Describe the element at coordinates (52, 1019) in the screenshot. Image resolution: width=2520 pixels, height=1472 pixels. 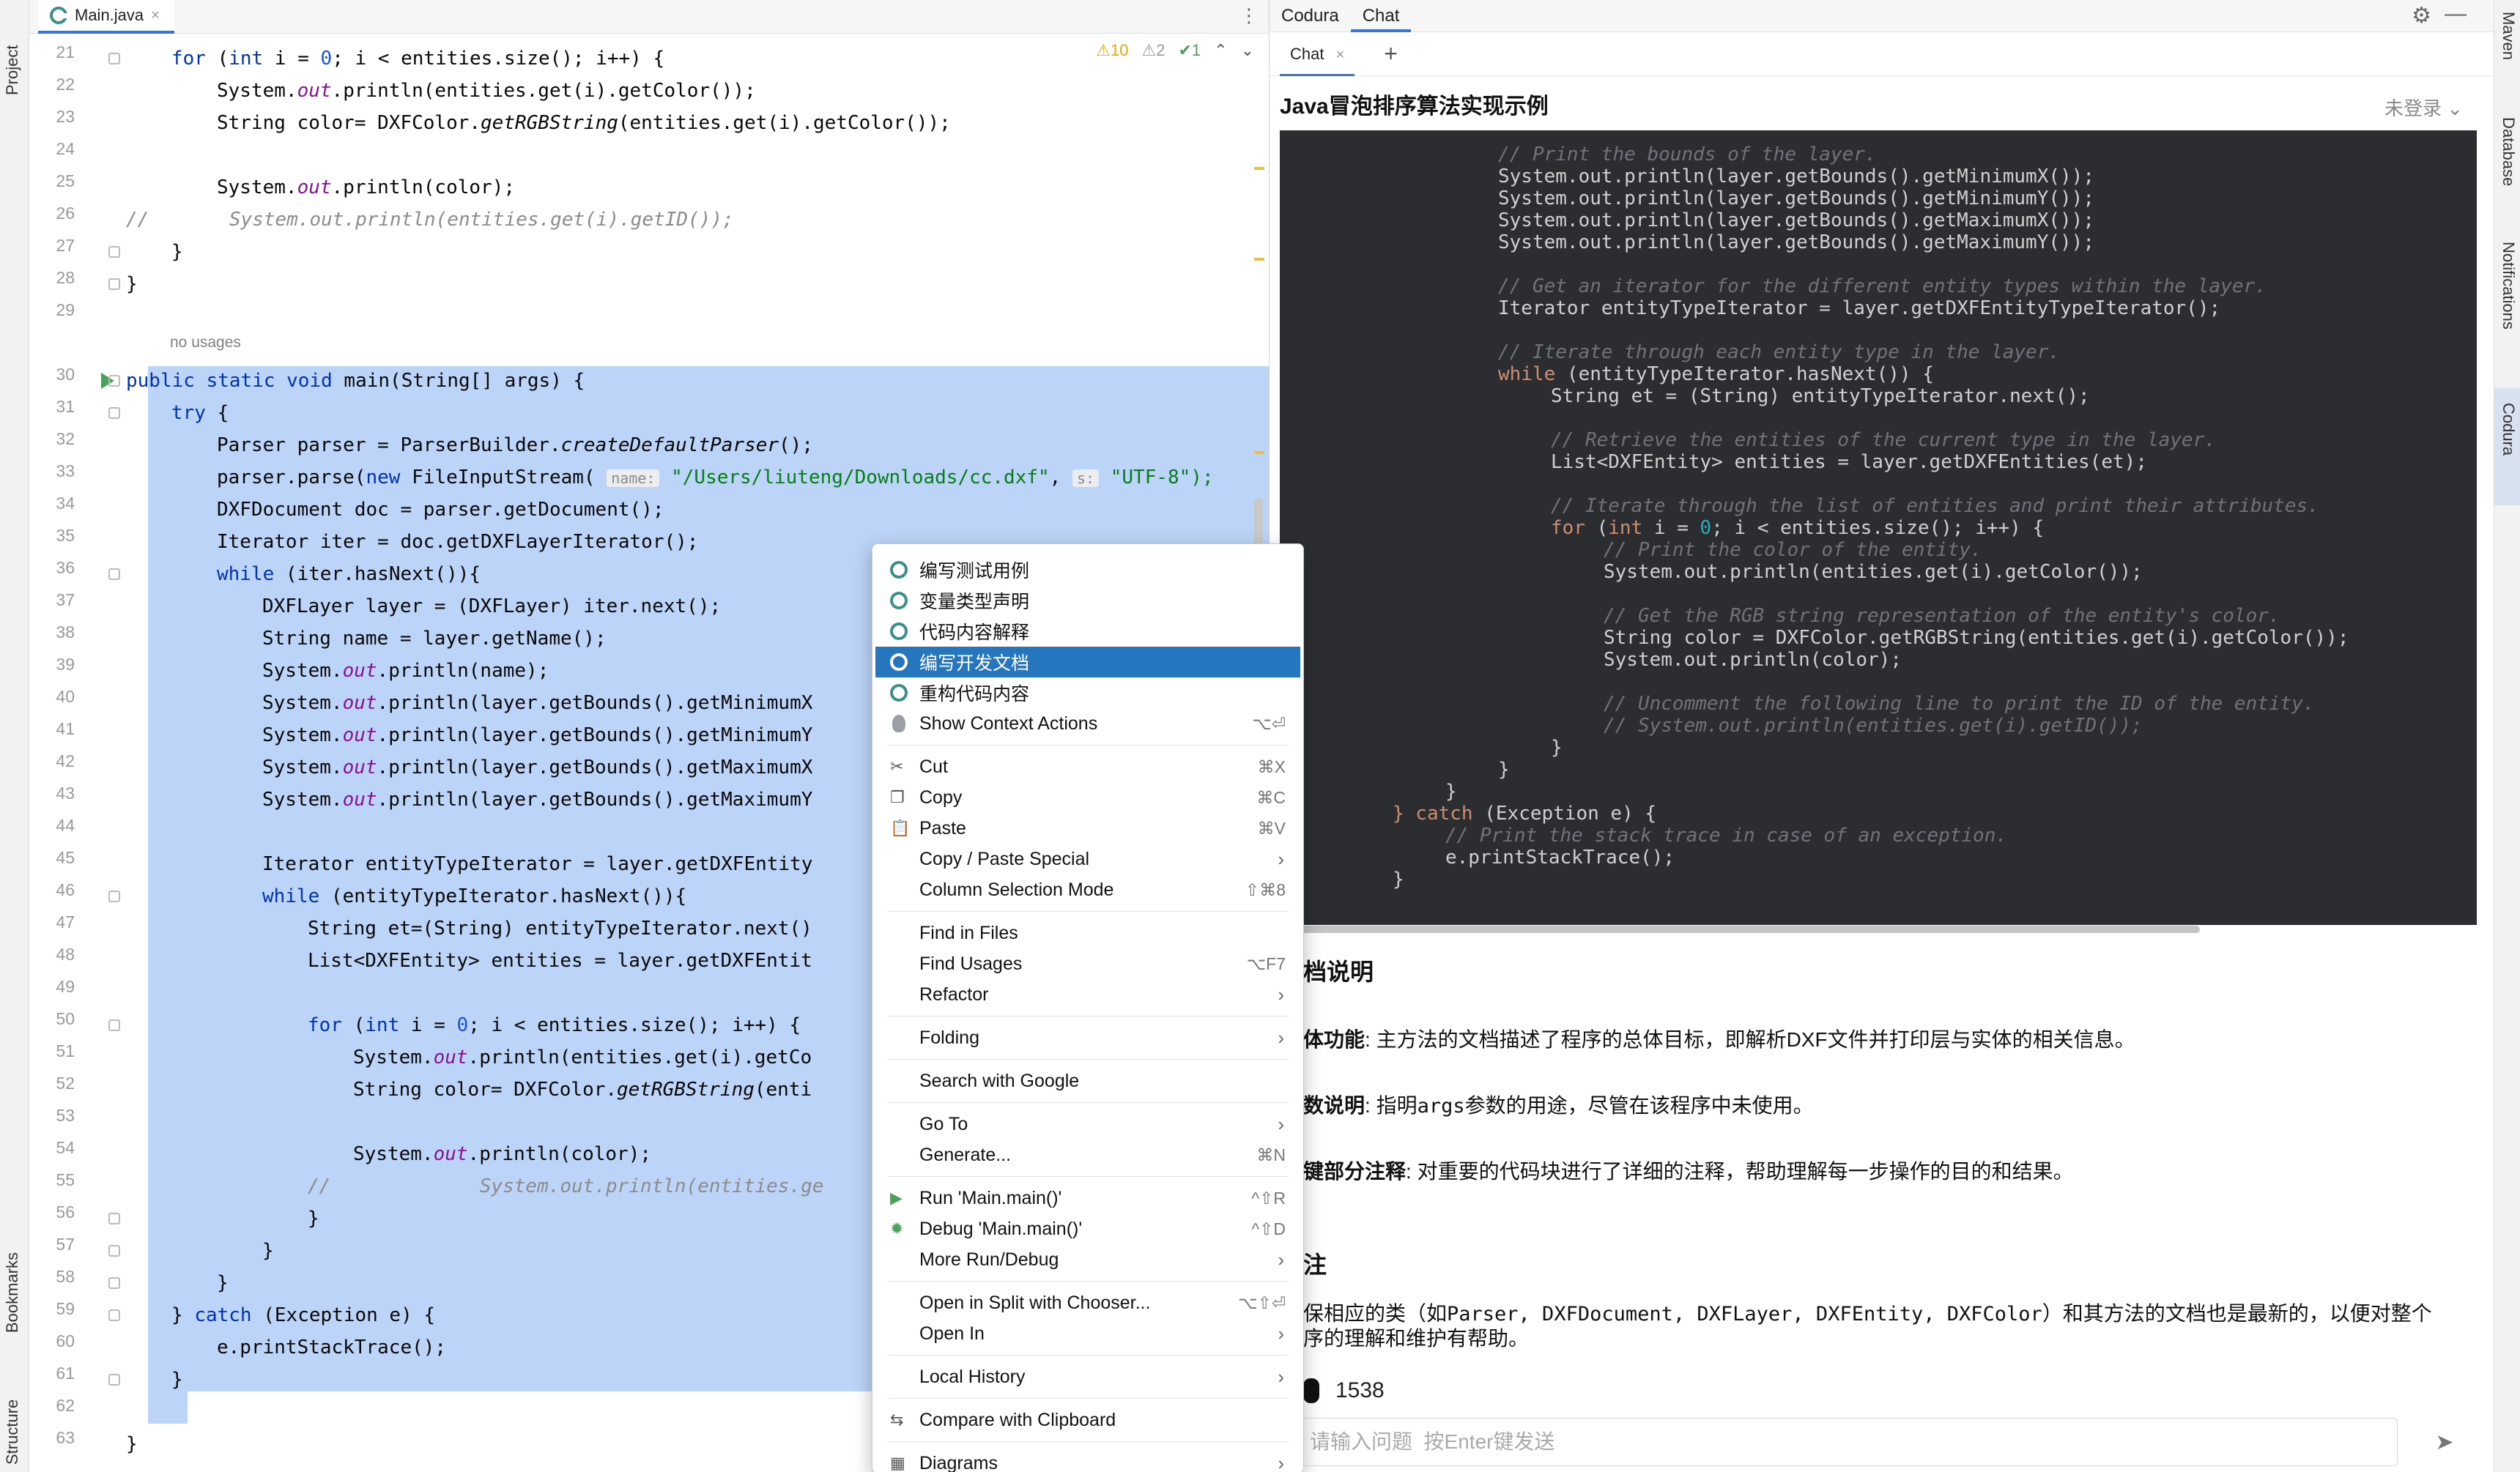
I see `line-number: 50` at that location.